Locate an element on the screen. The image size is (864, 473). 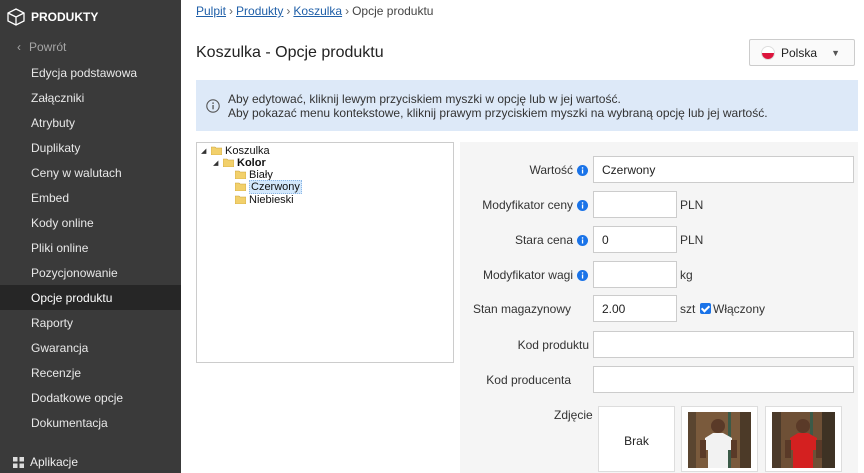
stara-cena-input is located at coordinates (635, 239).